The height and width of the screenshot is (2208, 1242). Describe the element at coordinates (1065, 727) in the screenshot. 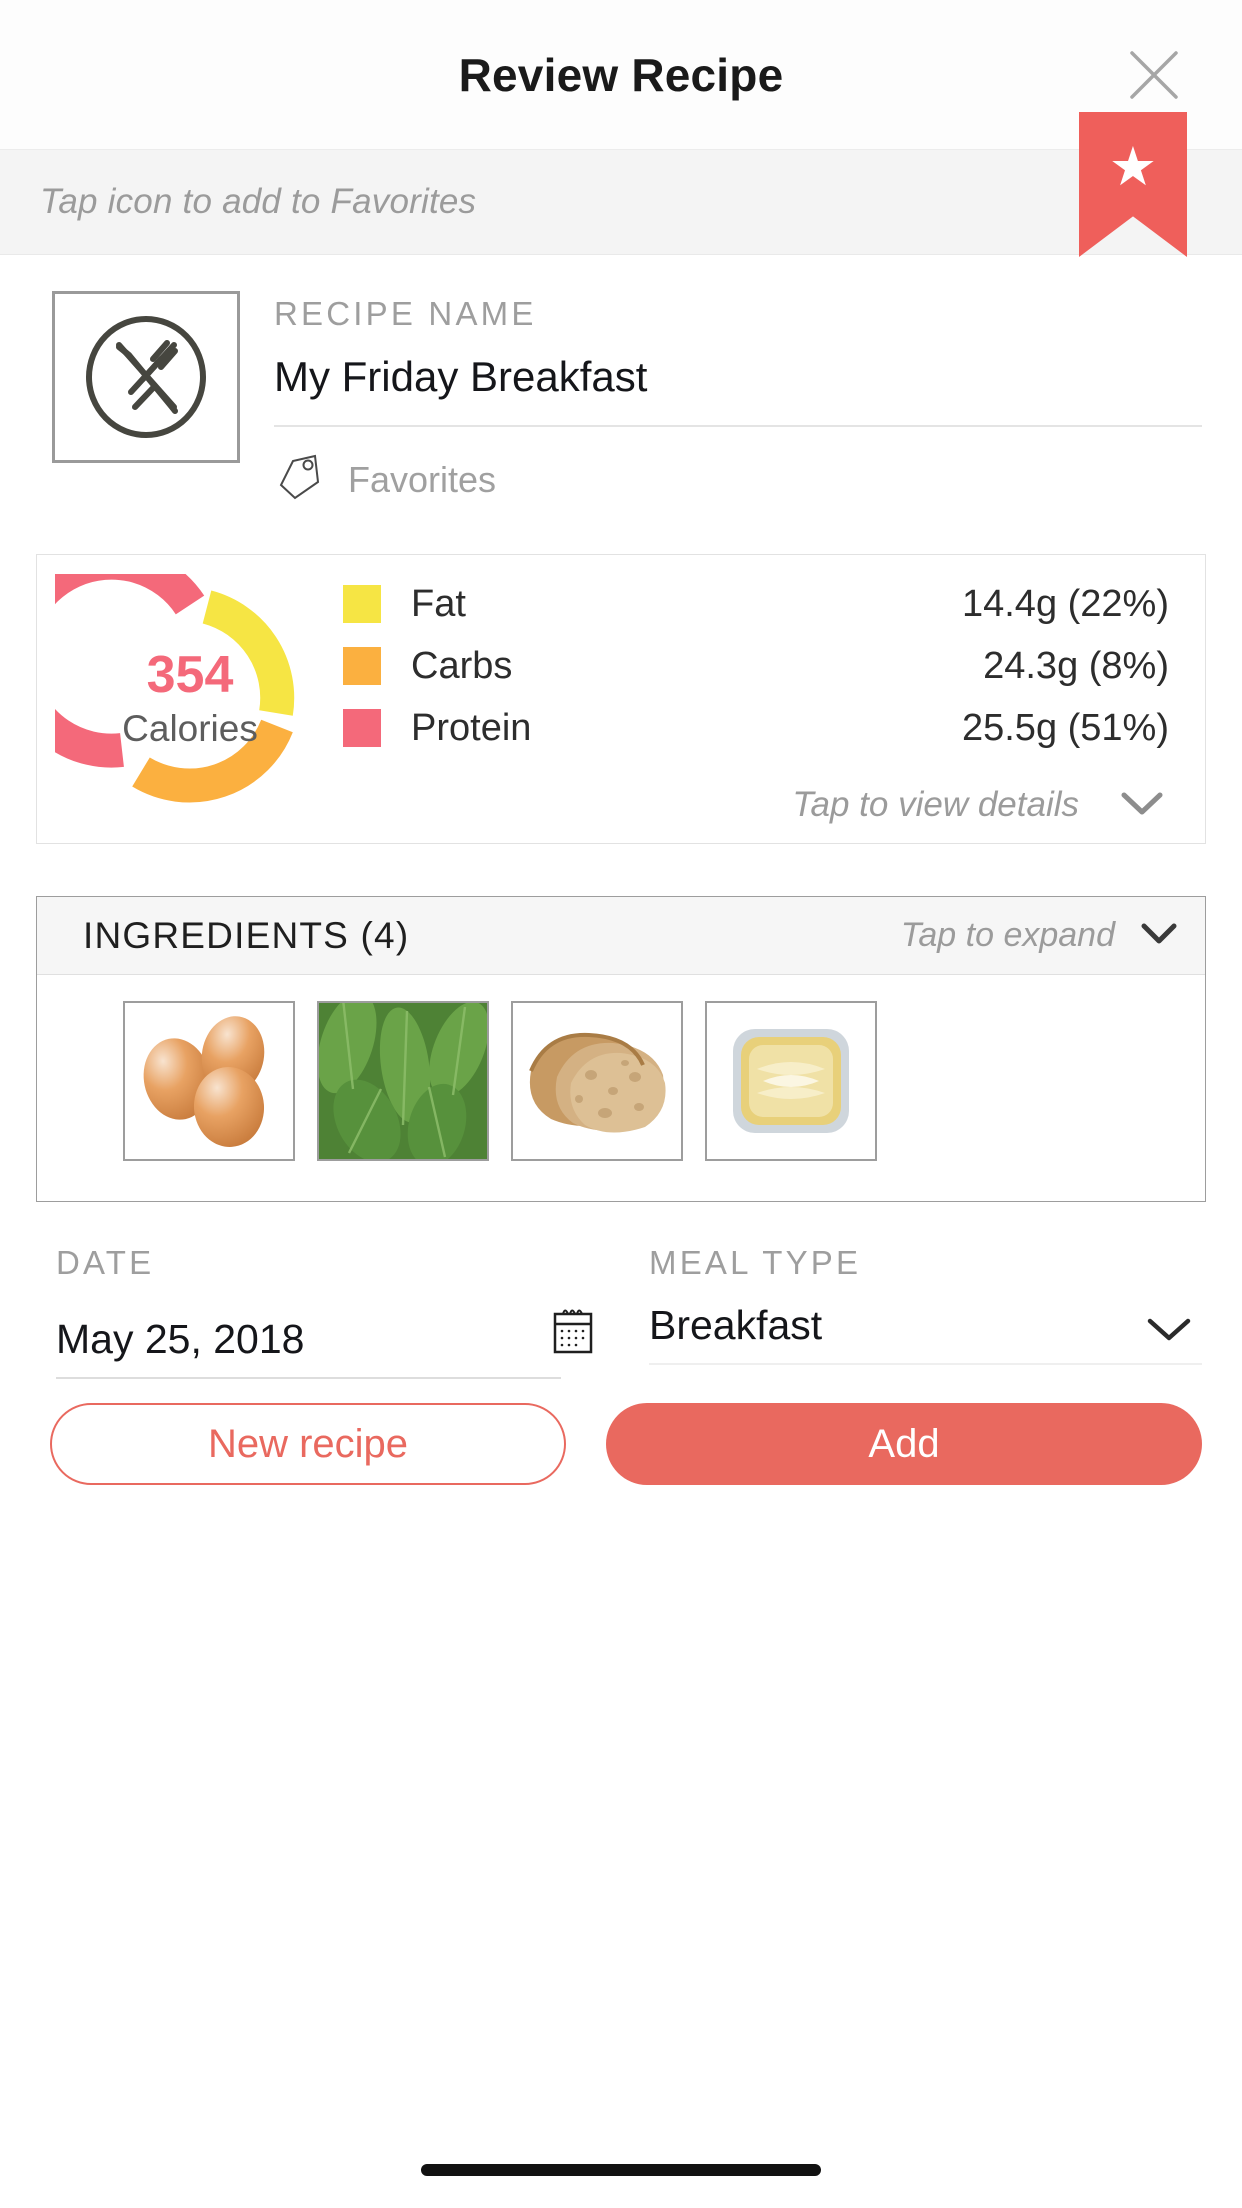

I see `legend-value-protein: 25.5g (51%)` at that location.